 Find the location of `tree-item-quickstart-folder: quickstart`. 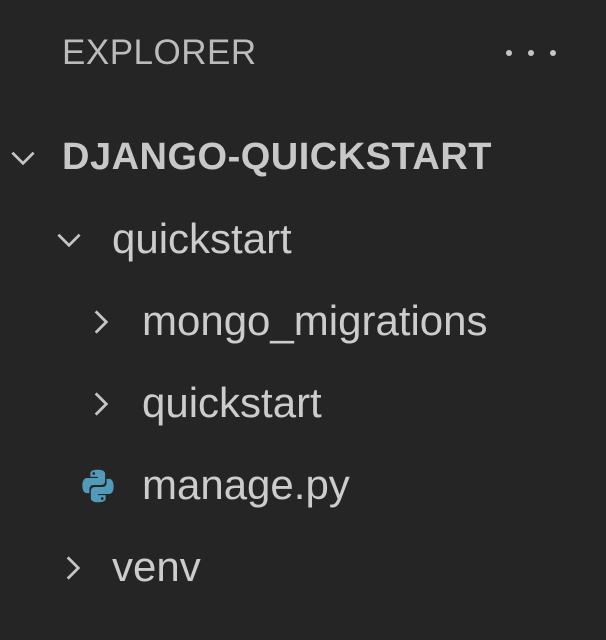

tree-item-quickstart-folder: quickstart is located at coordinates (303, 240).